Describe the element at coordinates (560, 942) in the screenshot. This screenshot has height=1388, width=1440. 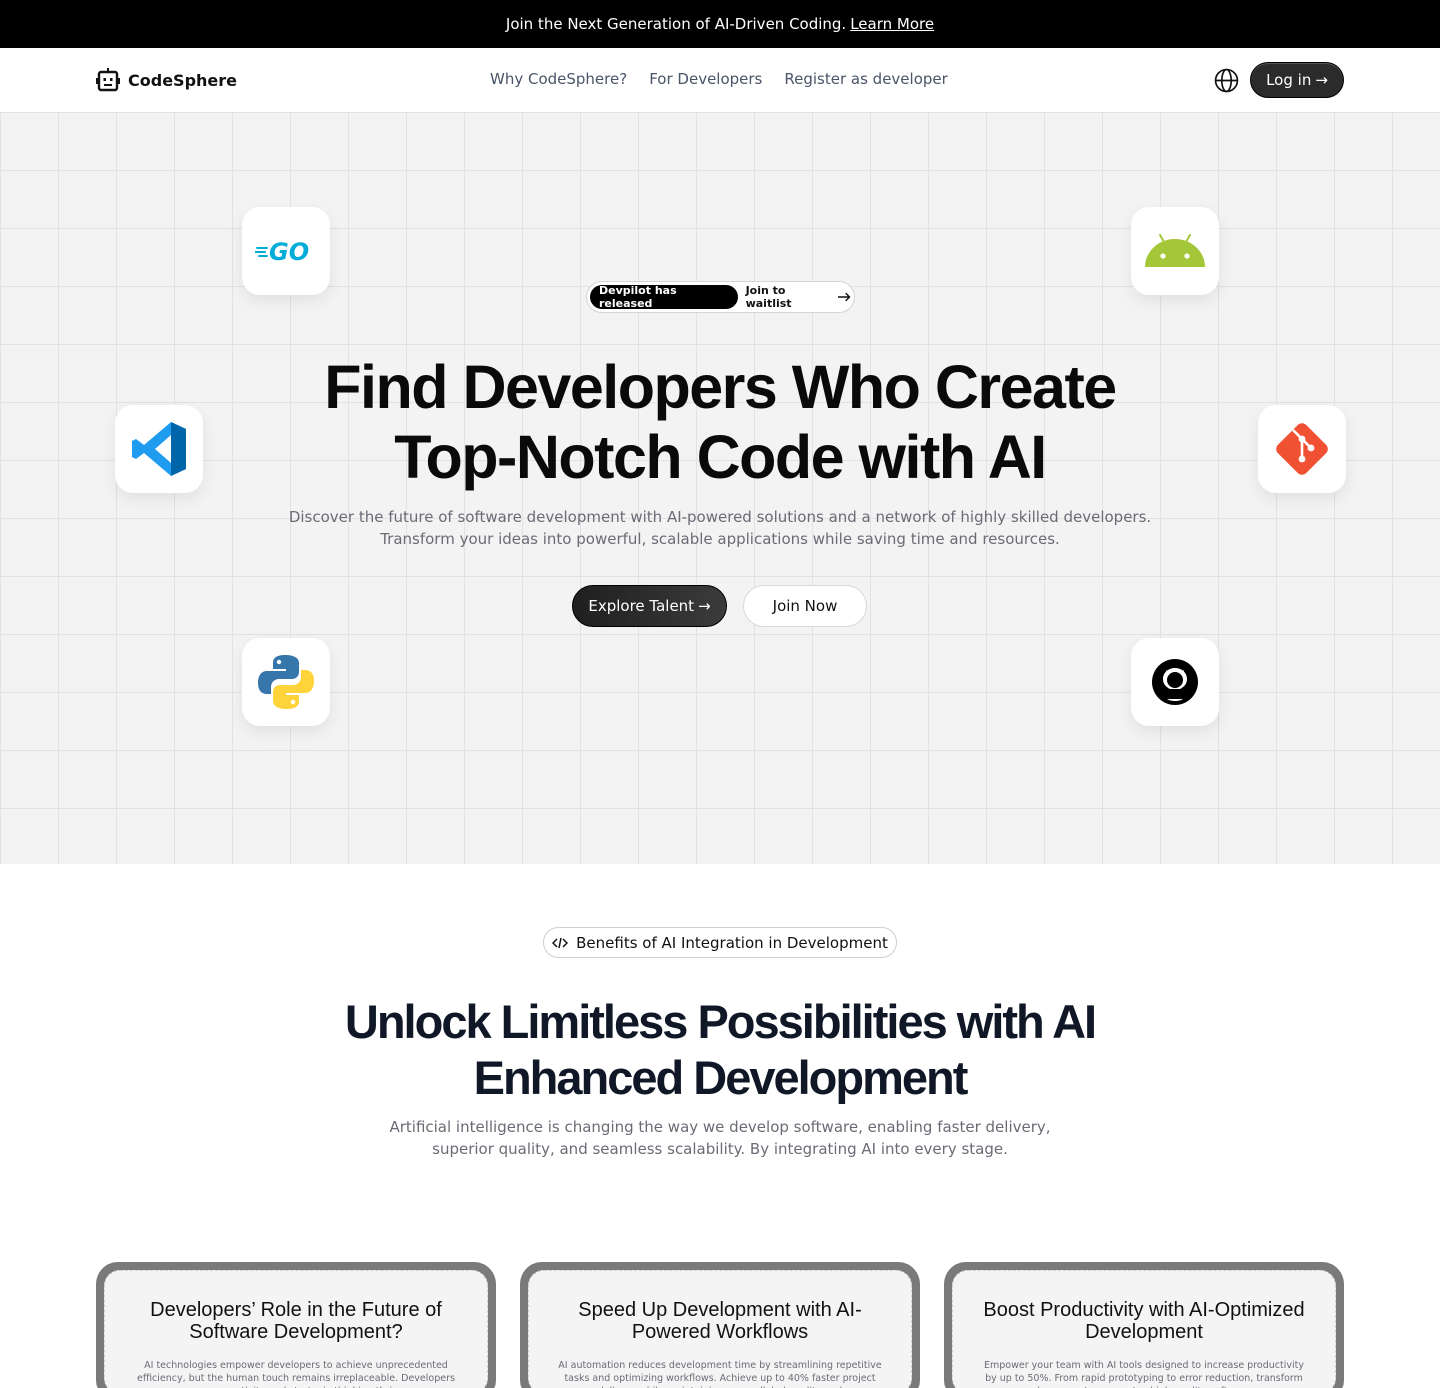
I see `code-icon` at that location.